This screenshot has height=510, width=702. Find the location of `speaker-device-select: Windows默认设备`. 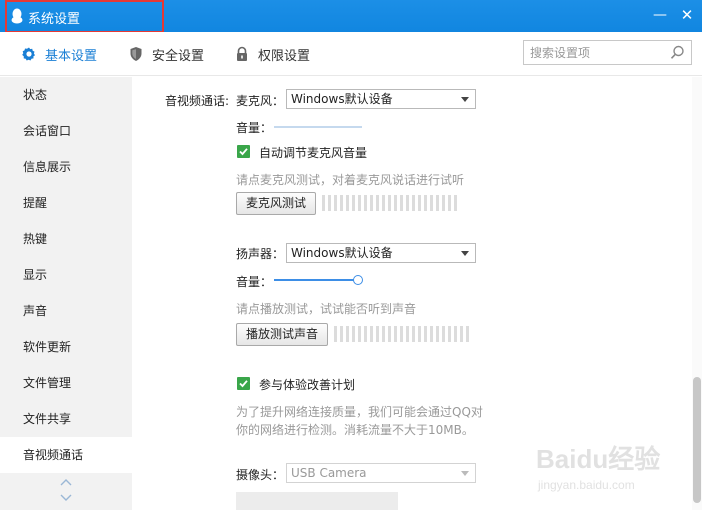

speaker-device-select: Windows默认设备 is located at coordinates (381, 253).